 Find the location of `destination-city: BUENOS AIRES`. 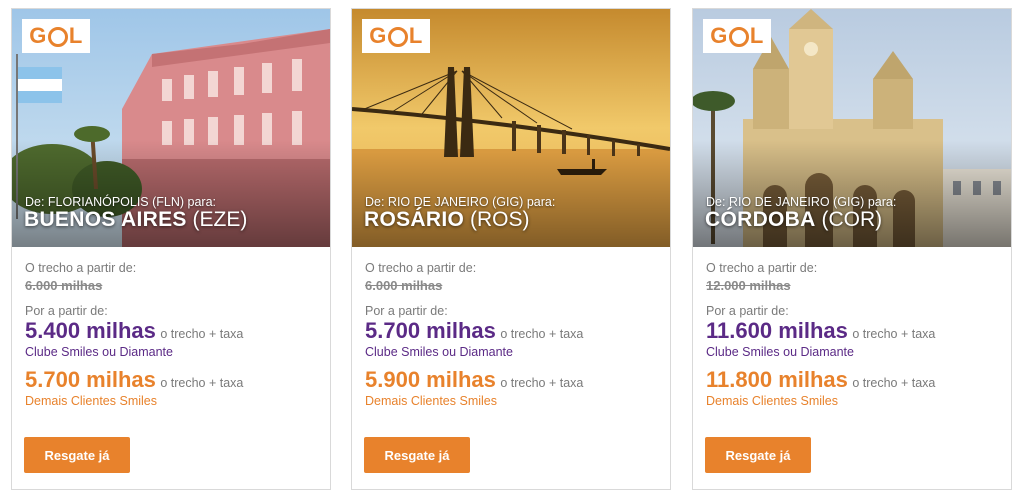

destination-city: BUENOS AIRES is located at coordinates (105, 219).